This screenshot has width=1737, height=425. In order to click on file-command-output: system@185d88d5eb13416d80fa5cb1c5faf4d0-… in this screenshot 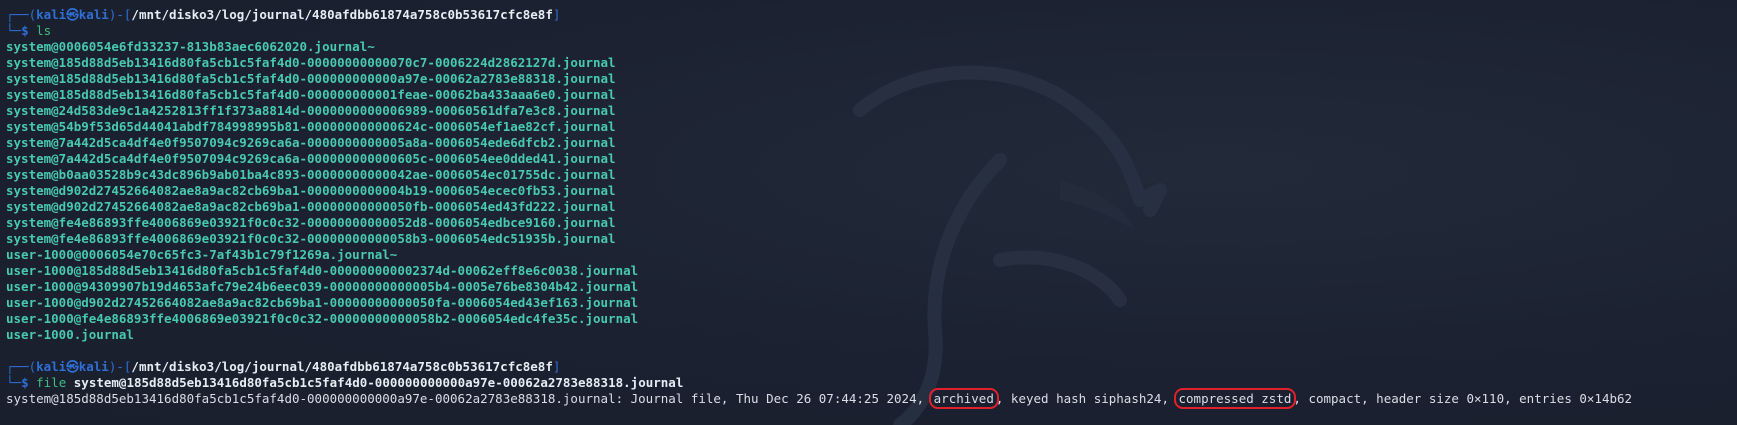, I will do `click(871, 398)`.